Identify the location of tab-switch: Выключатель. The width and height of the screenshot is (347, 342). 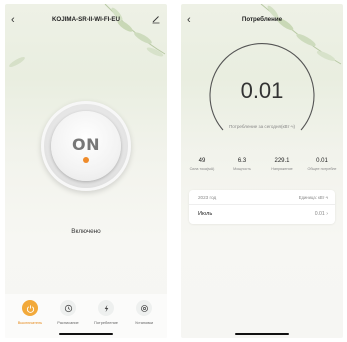
(30, 315).